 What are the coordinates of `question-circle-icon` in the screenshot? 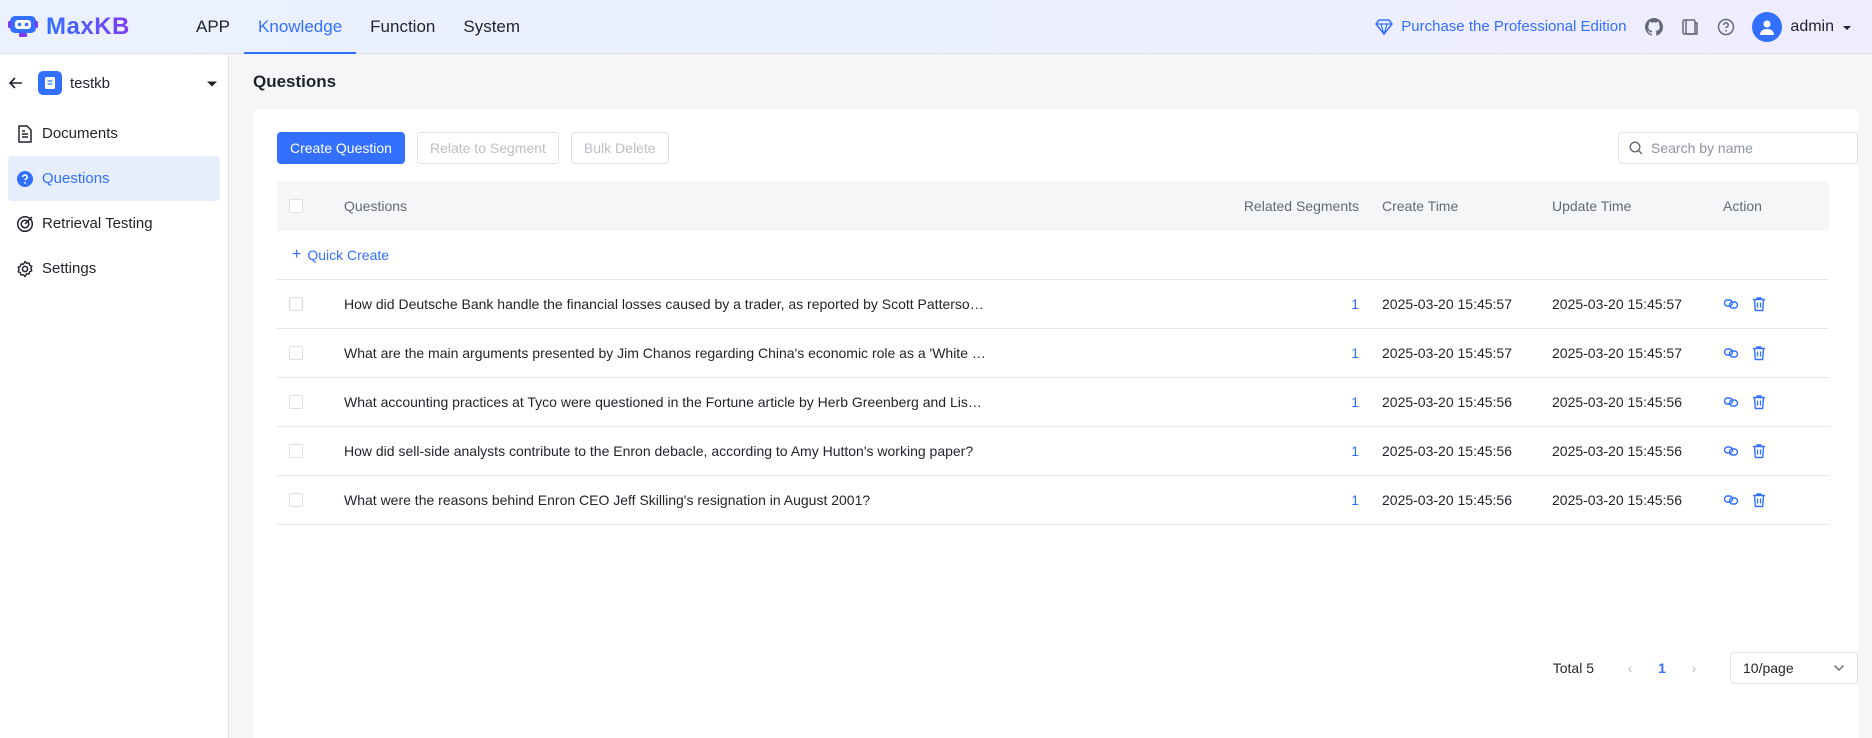 It's located at (25, 179).